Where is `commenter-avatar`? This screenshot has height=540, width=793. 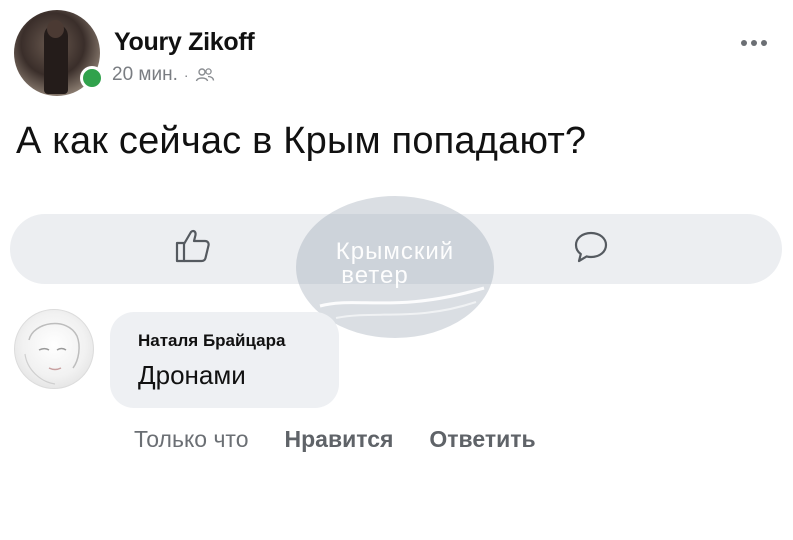
commenter-avatar is located at coordinates (54, 349).